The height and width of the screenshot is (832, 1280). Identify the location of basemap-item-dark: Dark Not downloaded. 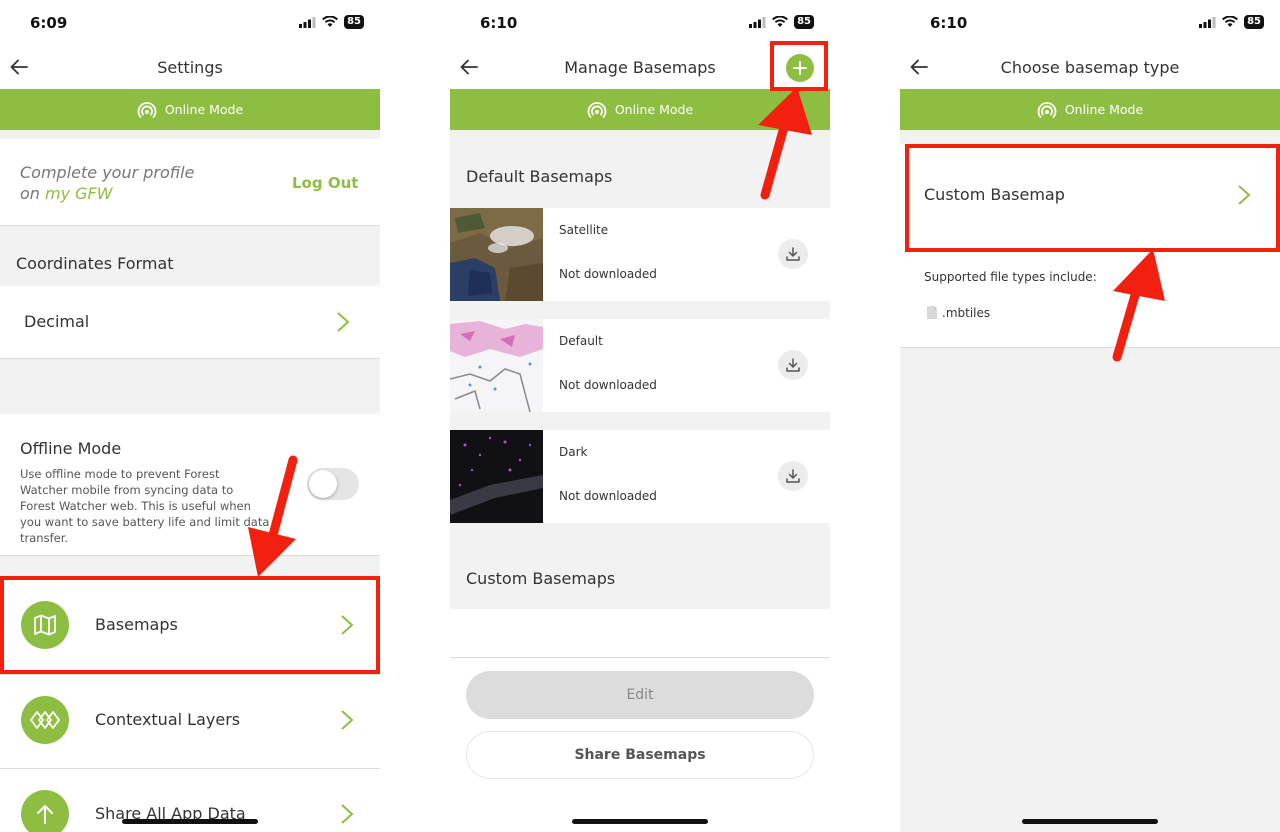
(640, 476).